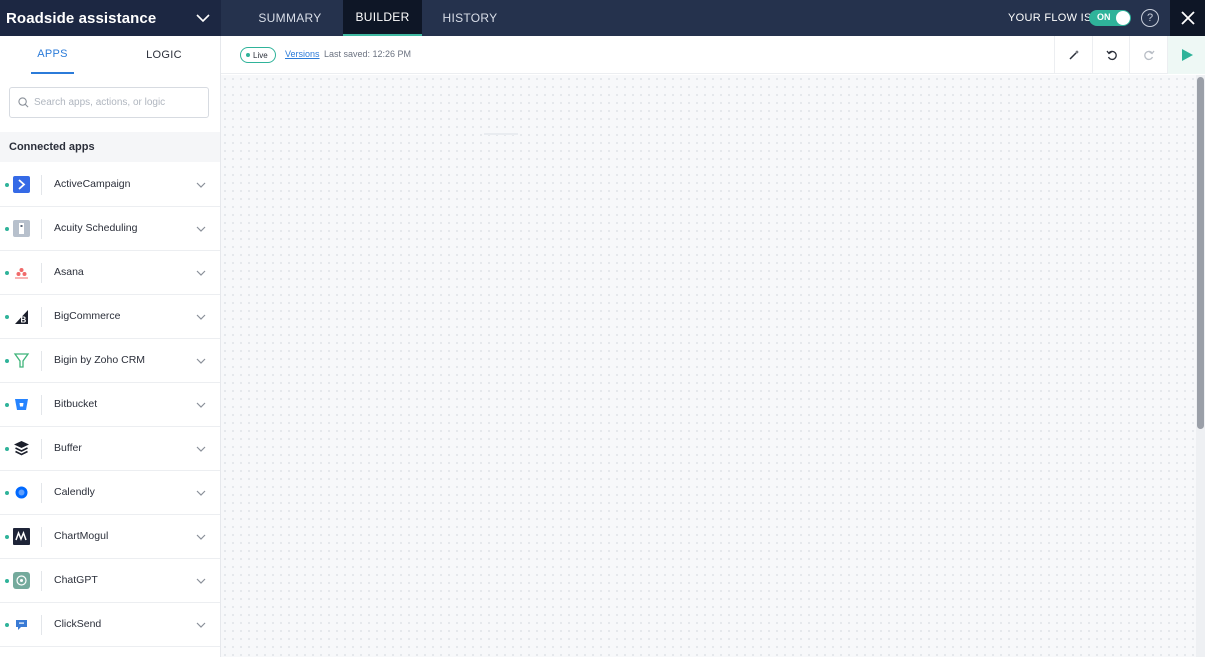  What do you see at coordinates (92, 184) in the screenshot?
I see `app-item-label: ActiveCampaign` at bounding box center [92, 184].